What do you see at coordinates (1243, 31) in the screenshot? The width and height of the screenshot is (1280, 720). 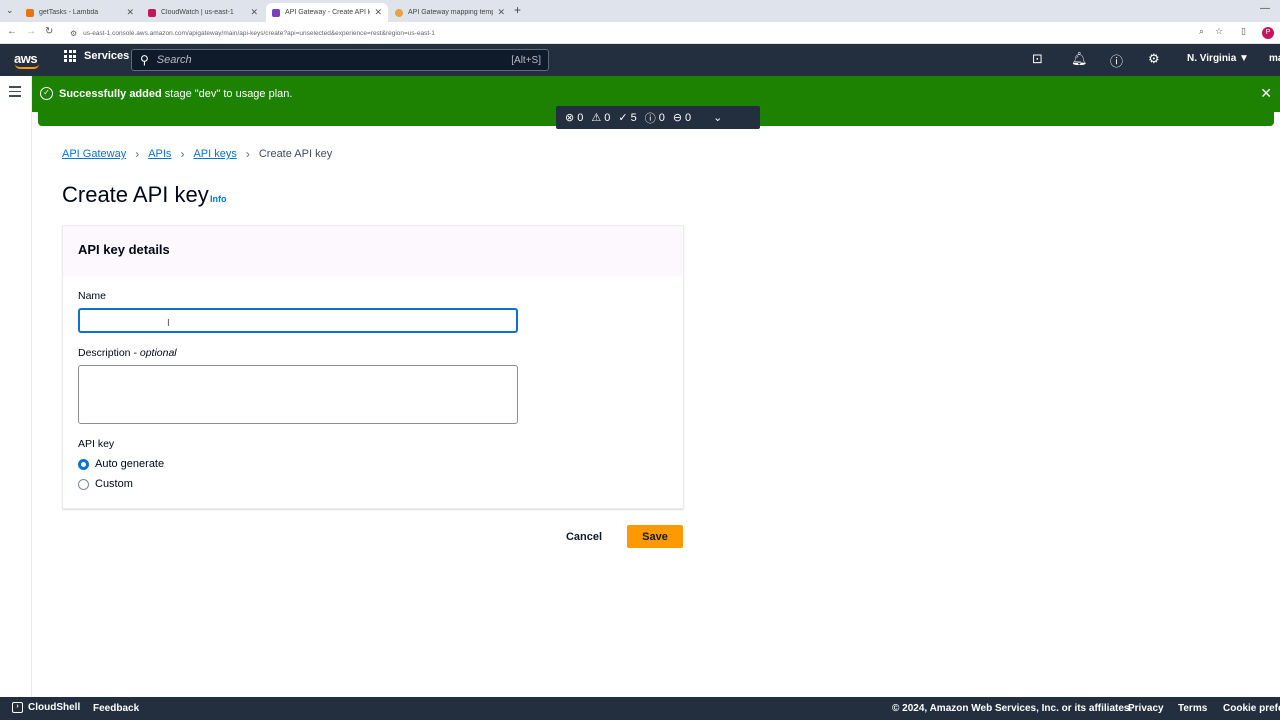 I see `side-panel-icon: ▯` at bounding box center [1243, 31].